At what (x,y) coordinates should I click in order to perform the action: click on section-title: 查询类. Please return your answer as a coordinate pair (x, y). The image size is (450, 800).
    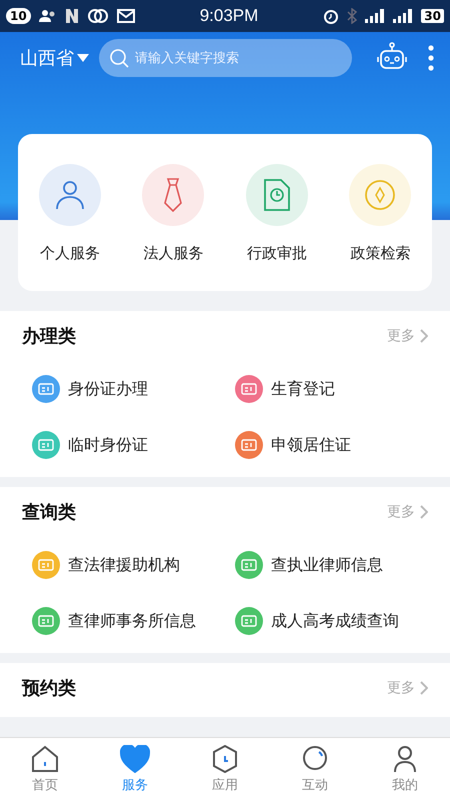
    Looking at the image, I should click on (49, 512).